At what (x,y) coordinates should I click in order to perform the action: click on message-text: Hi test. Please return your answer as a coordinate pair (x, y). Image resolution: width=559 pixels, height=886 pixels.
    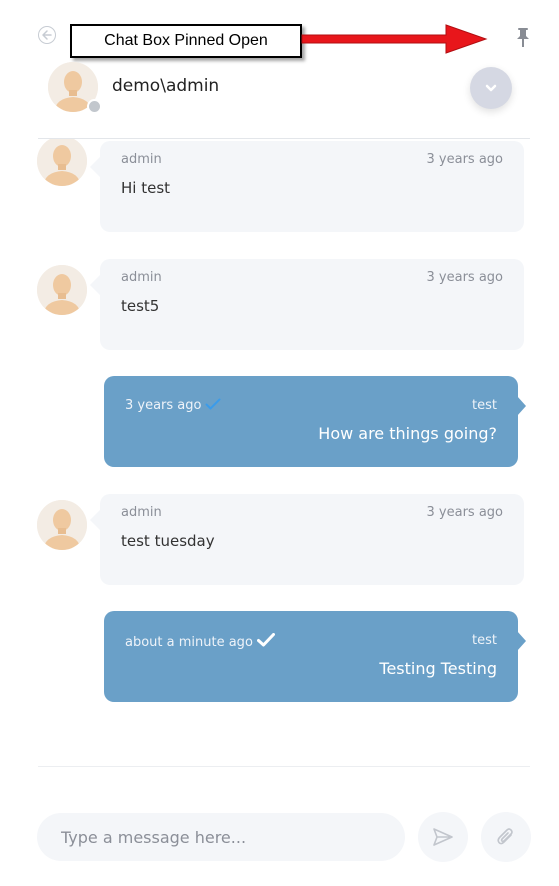
    Looking at the image, I should click on (146, 188).